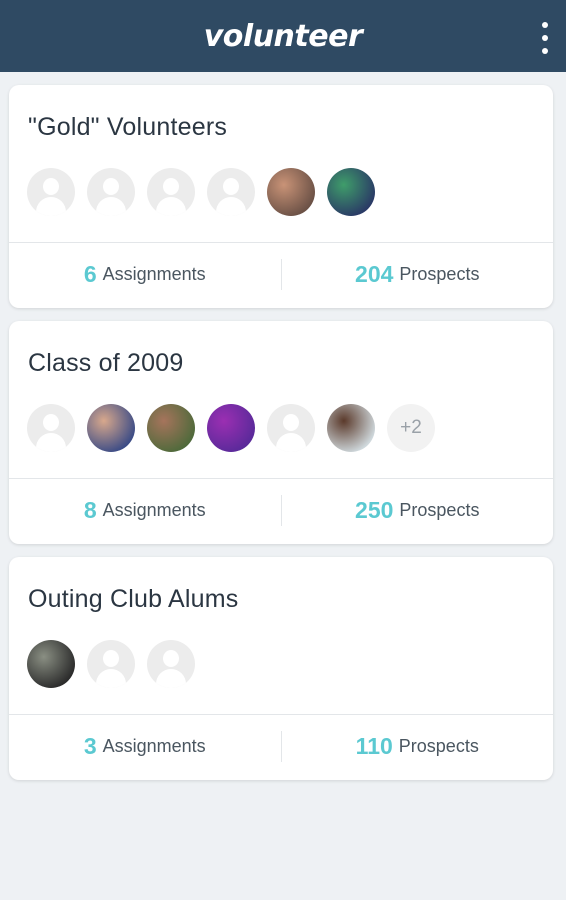 This screenshot has width=566, height=900. I want to click on assignments-stat: 8 Assignments, so click(145, 511).